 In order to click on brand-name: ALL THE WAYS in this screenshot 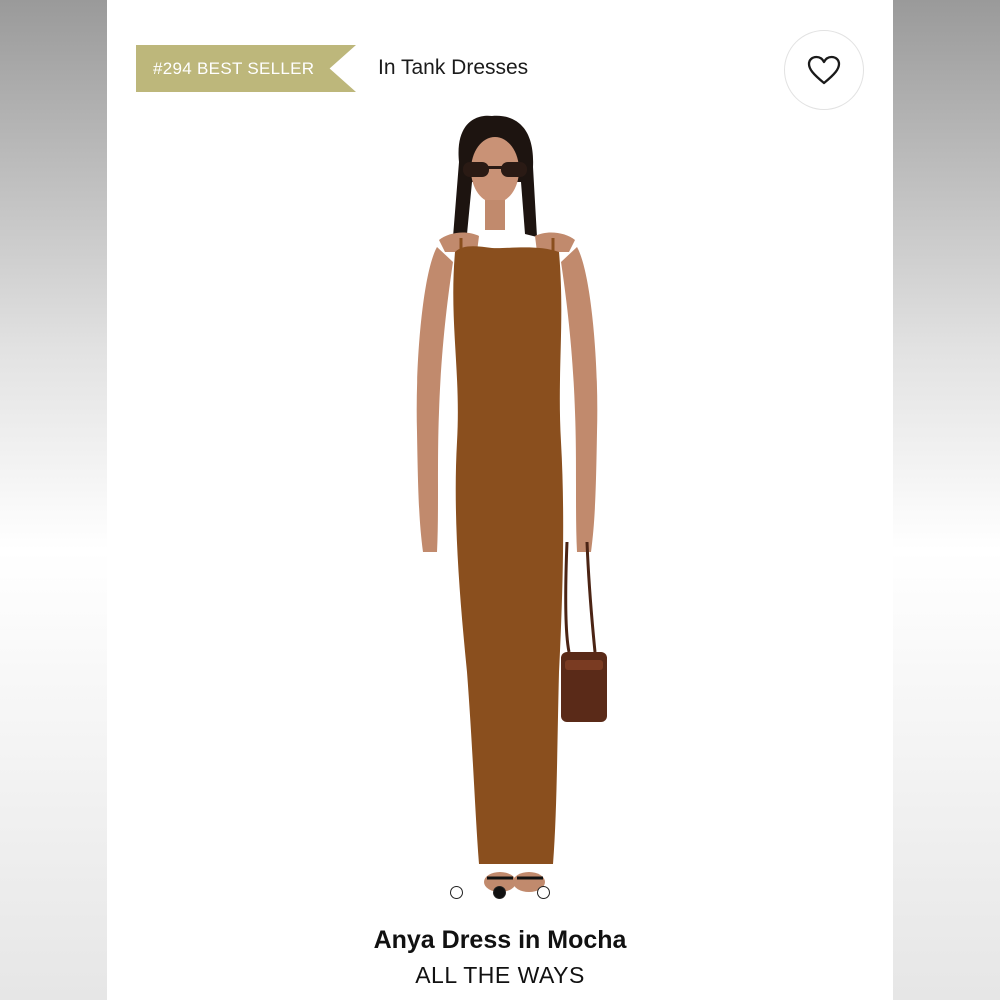, I will do `click(500, 975)`.